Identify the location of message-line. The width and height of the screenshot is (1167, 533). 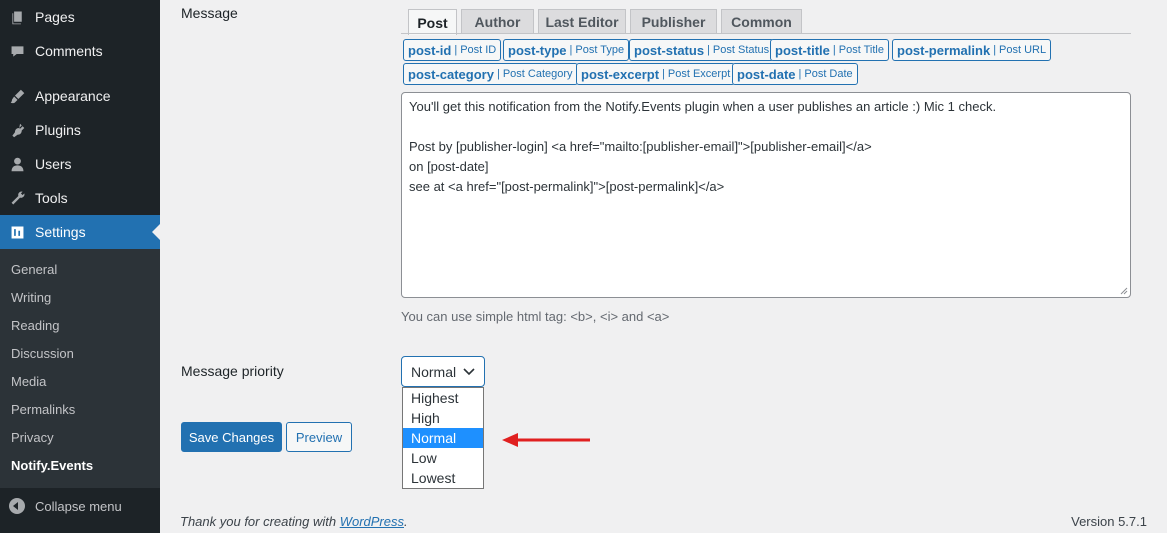
(766, 127).